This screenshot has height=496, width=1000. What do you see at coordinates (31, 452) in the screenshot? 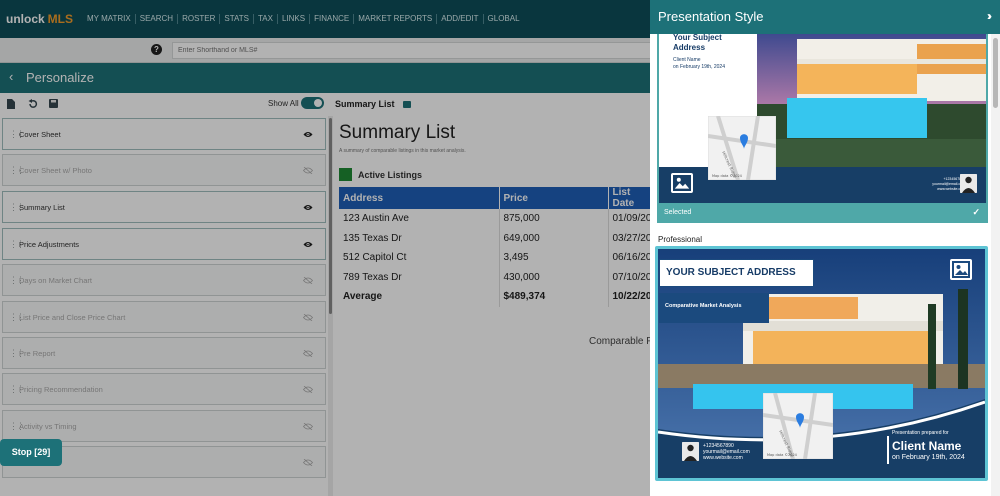
I see `stop-button: Stop [29]` at bounding box center [31, 452].